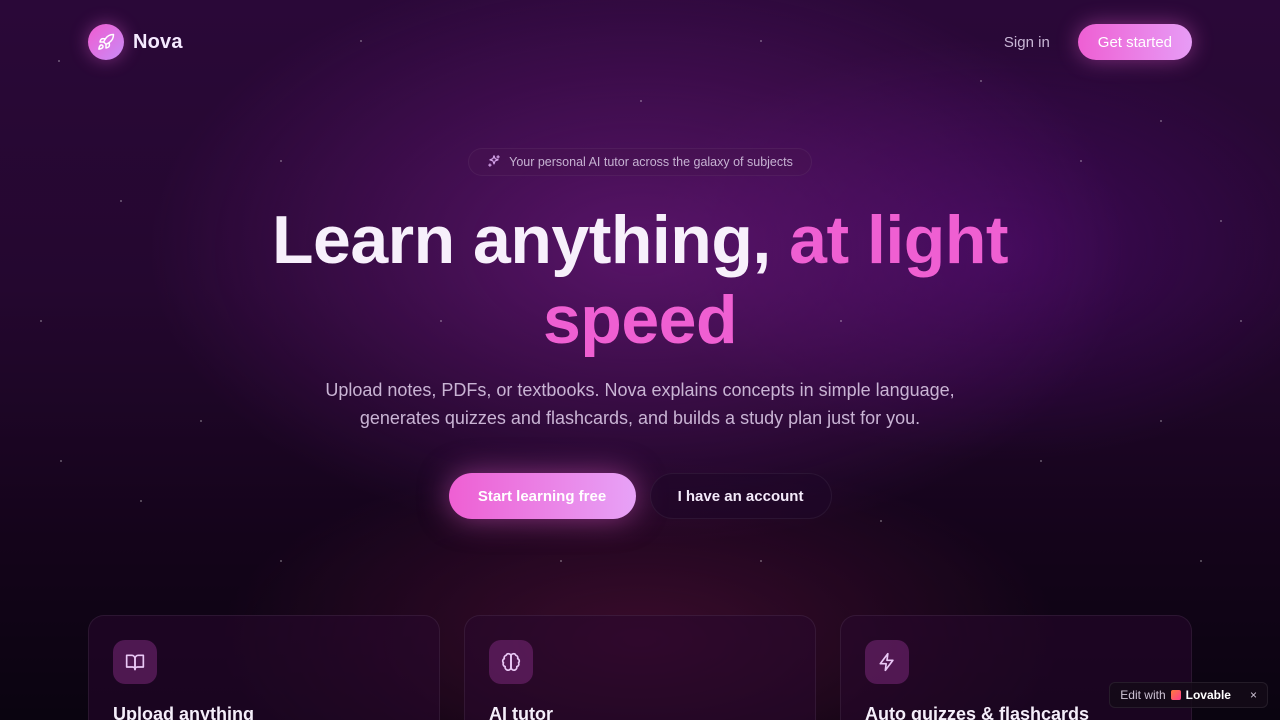  I want to click on feature-card-tutor: AI tutor, so click(640, 667).